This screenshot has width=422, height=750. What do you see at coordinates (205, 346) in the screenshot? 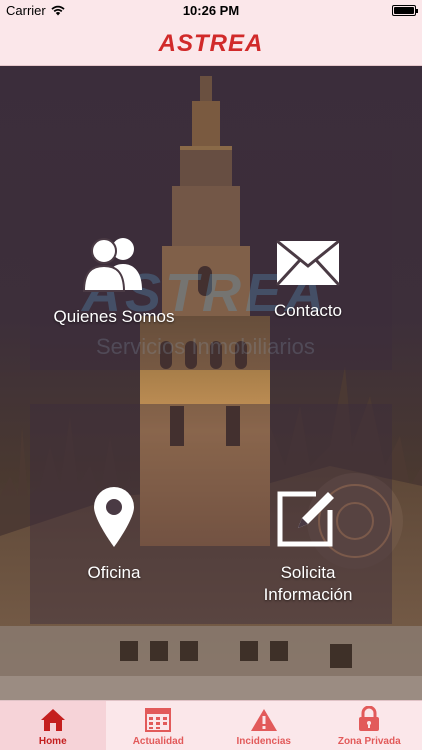
I see `watermark-subtitle: Servicios Inmobiliarios` at bounding box center [205, 346].